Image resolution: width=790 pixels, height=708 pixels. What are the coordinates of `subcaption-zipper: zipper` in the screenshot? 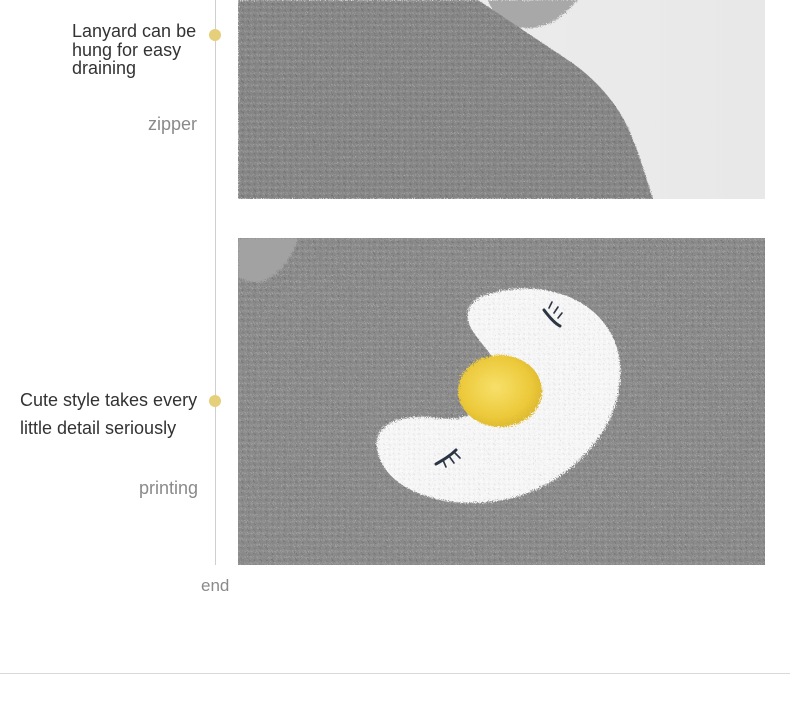 It's located at (173, 124).